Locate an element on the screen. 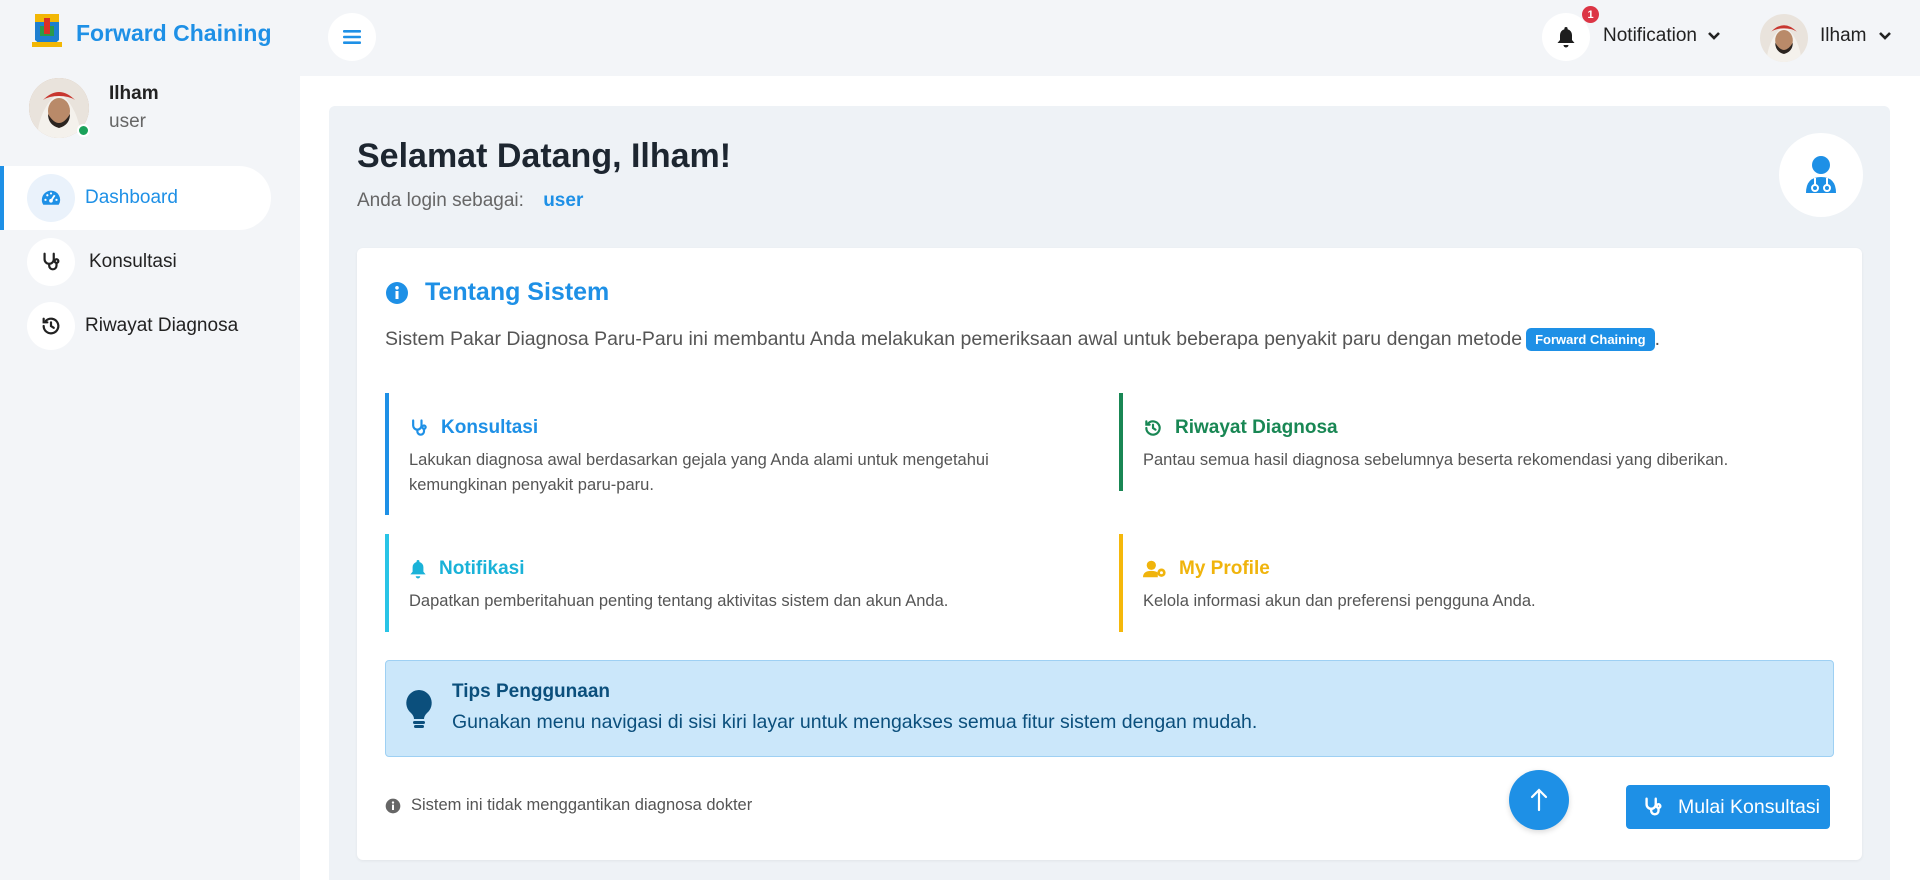 Image resolution: width=1920 pixels, height=880 pixels. hamburger-icon is located at coordinates (352, 37).